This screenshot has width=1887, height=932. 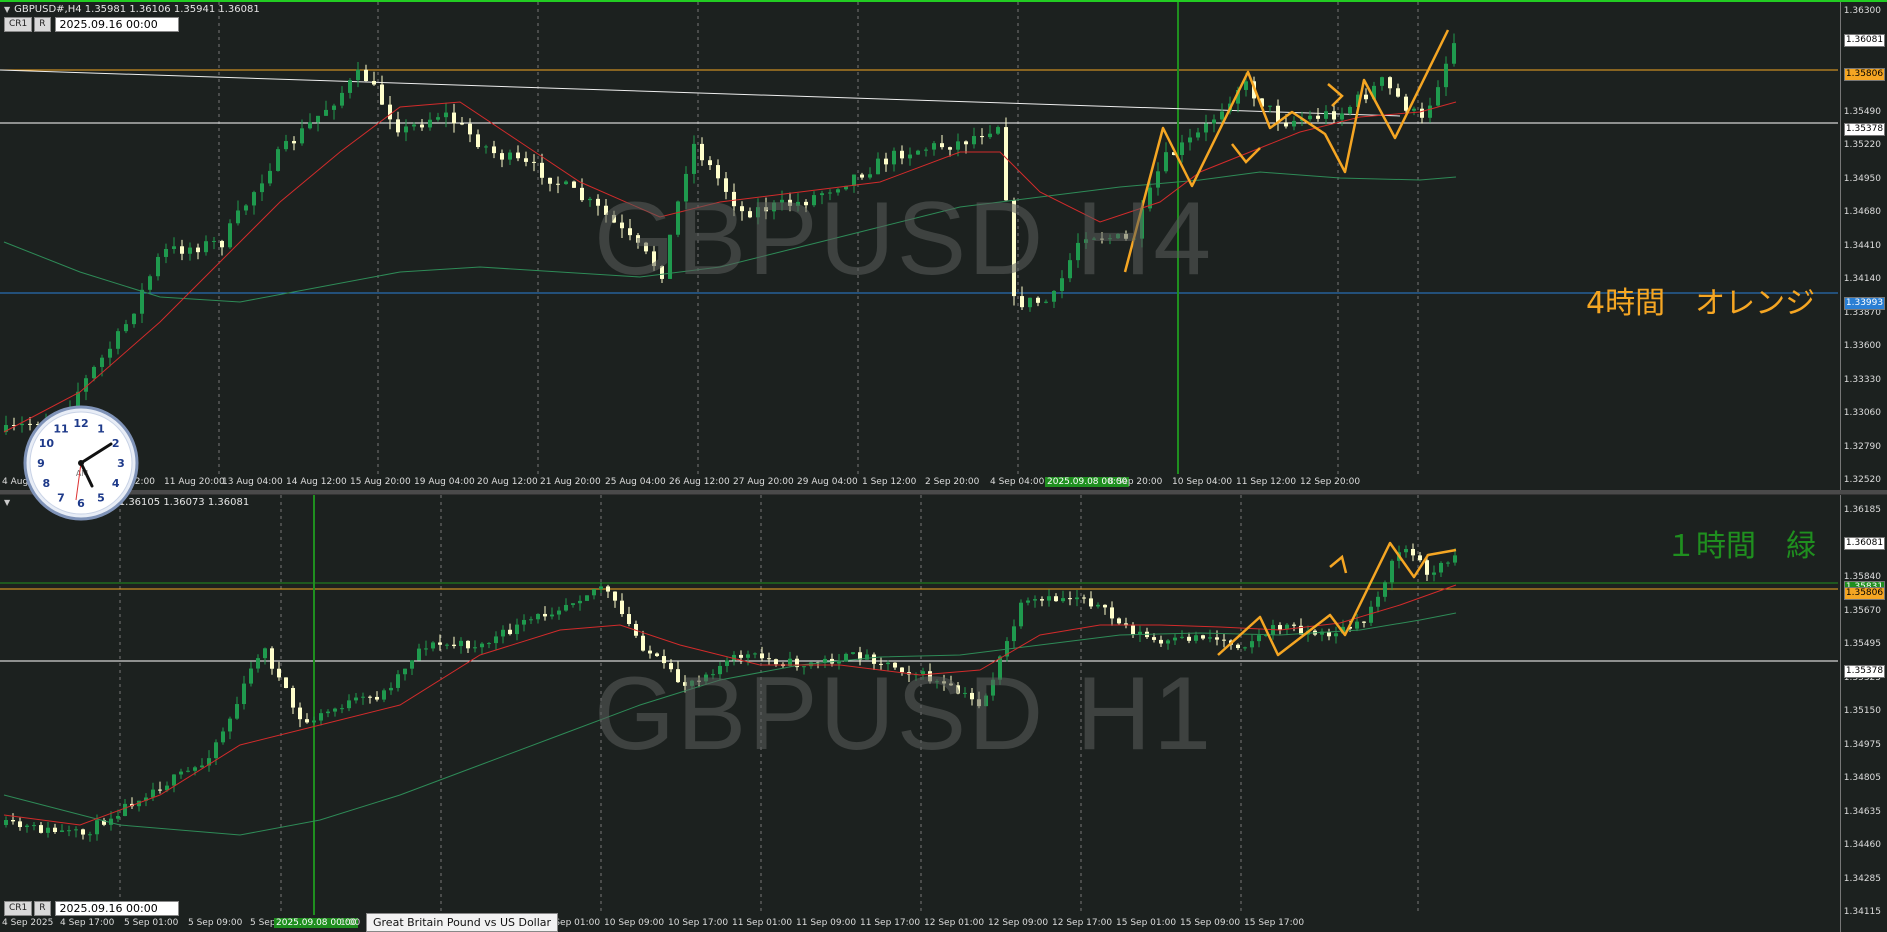 What do you see at coordinates (1018, 923) in the screenshot?
I see `time-axis-label: 12 Sep 09:00` at bounding box center [1018, 923].